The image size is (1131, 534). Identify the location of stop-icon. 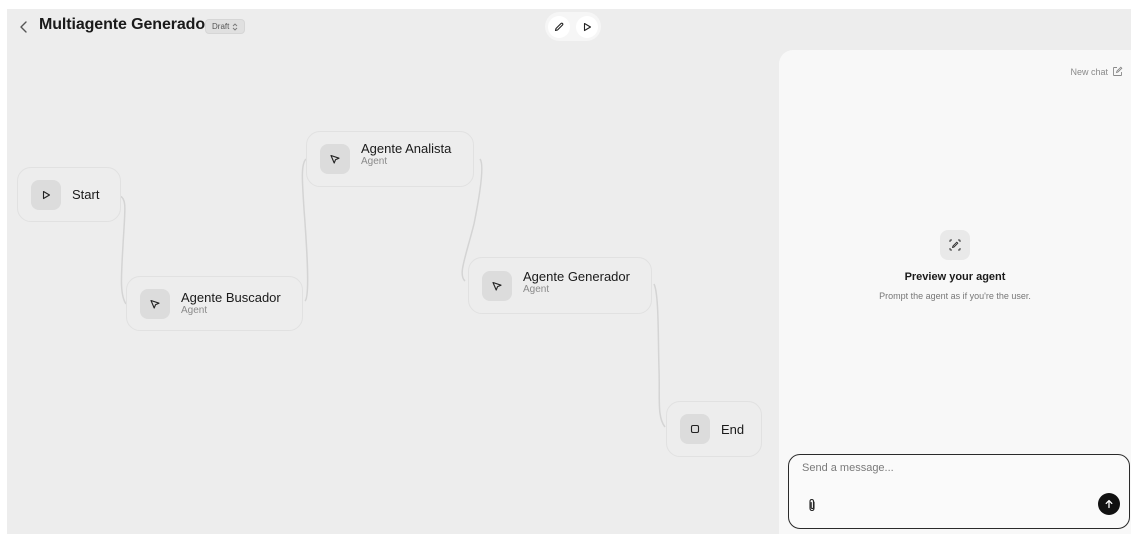
(695, 429).